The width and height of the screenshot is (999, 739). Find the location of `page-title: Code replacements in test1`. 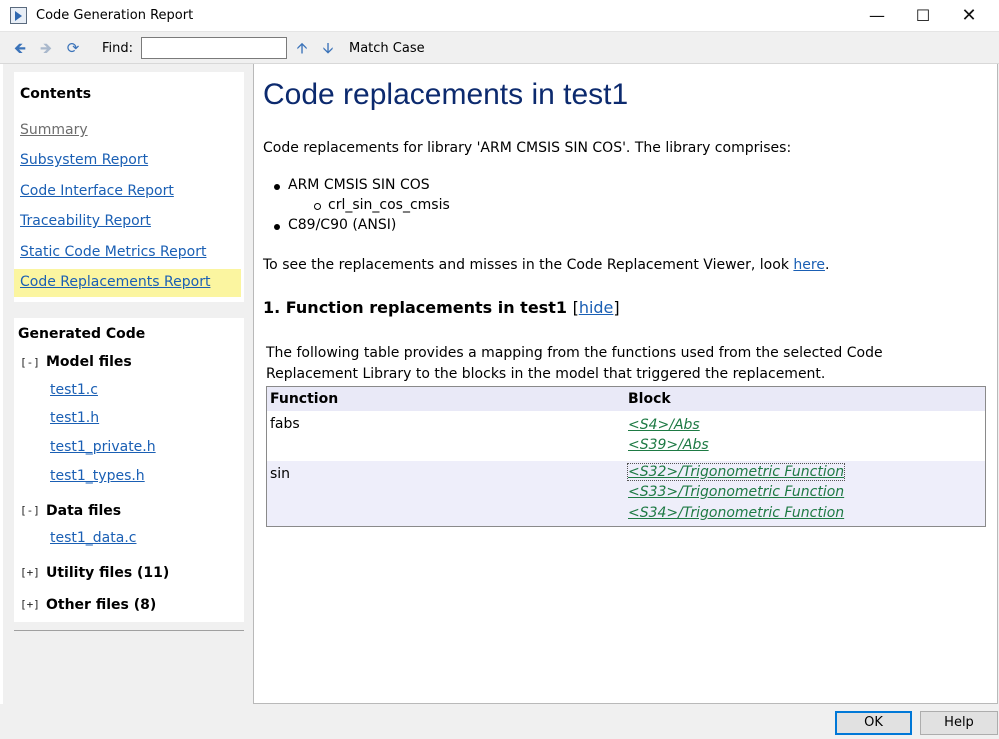

page-title: Code replacements in test1 is located at coordinates (446, 94).